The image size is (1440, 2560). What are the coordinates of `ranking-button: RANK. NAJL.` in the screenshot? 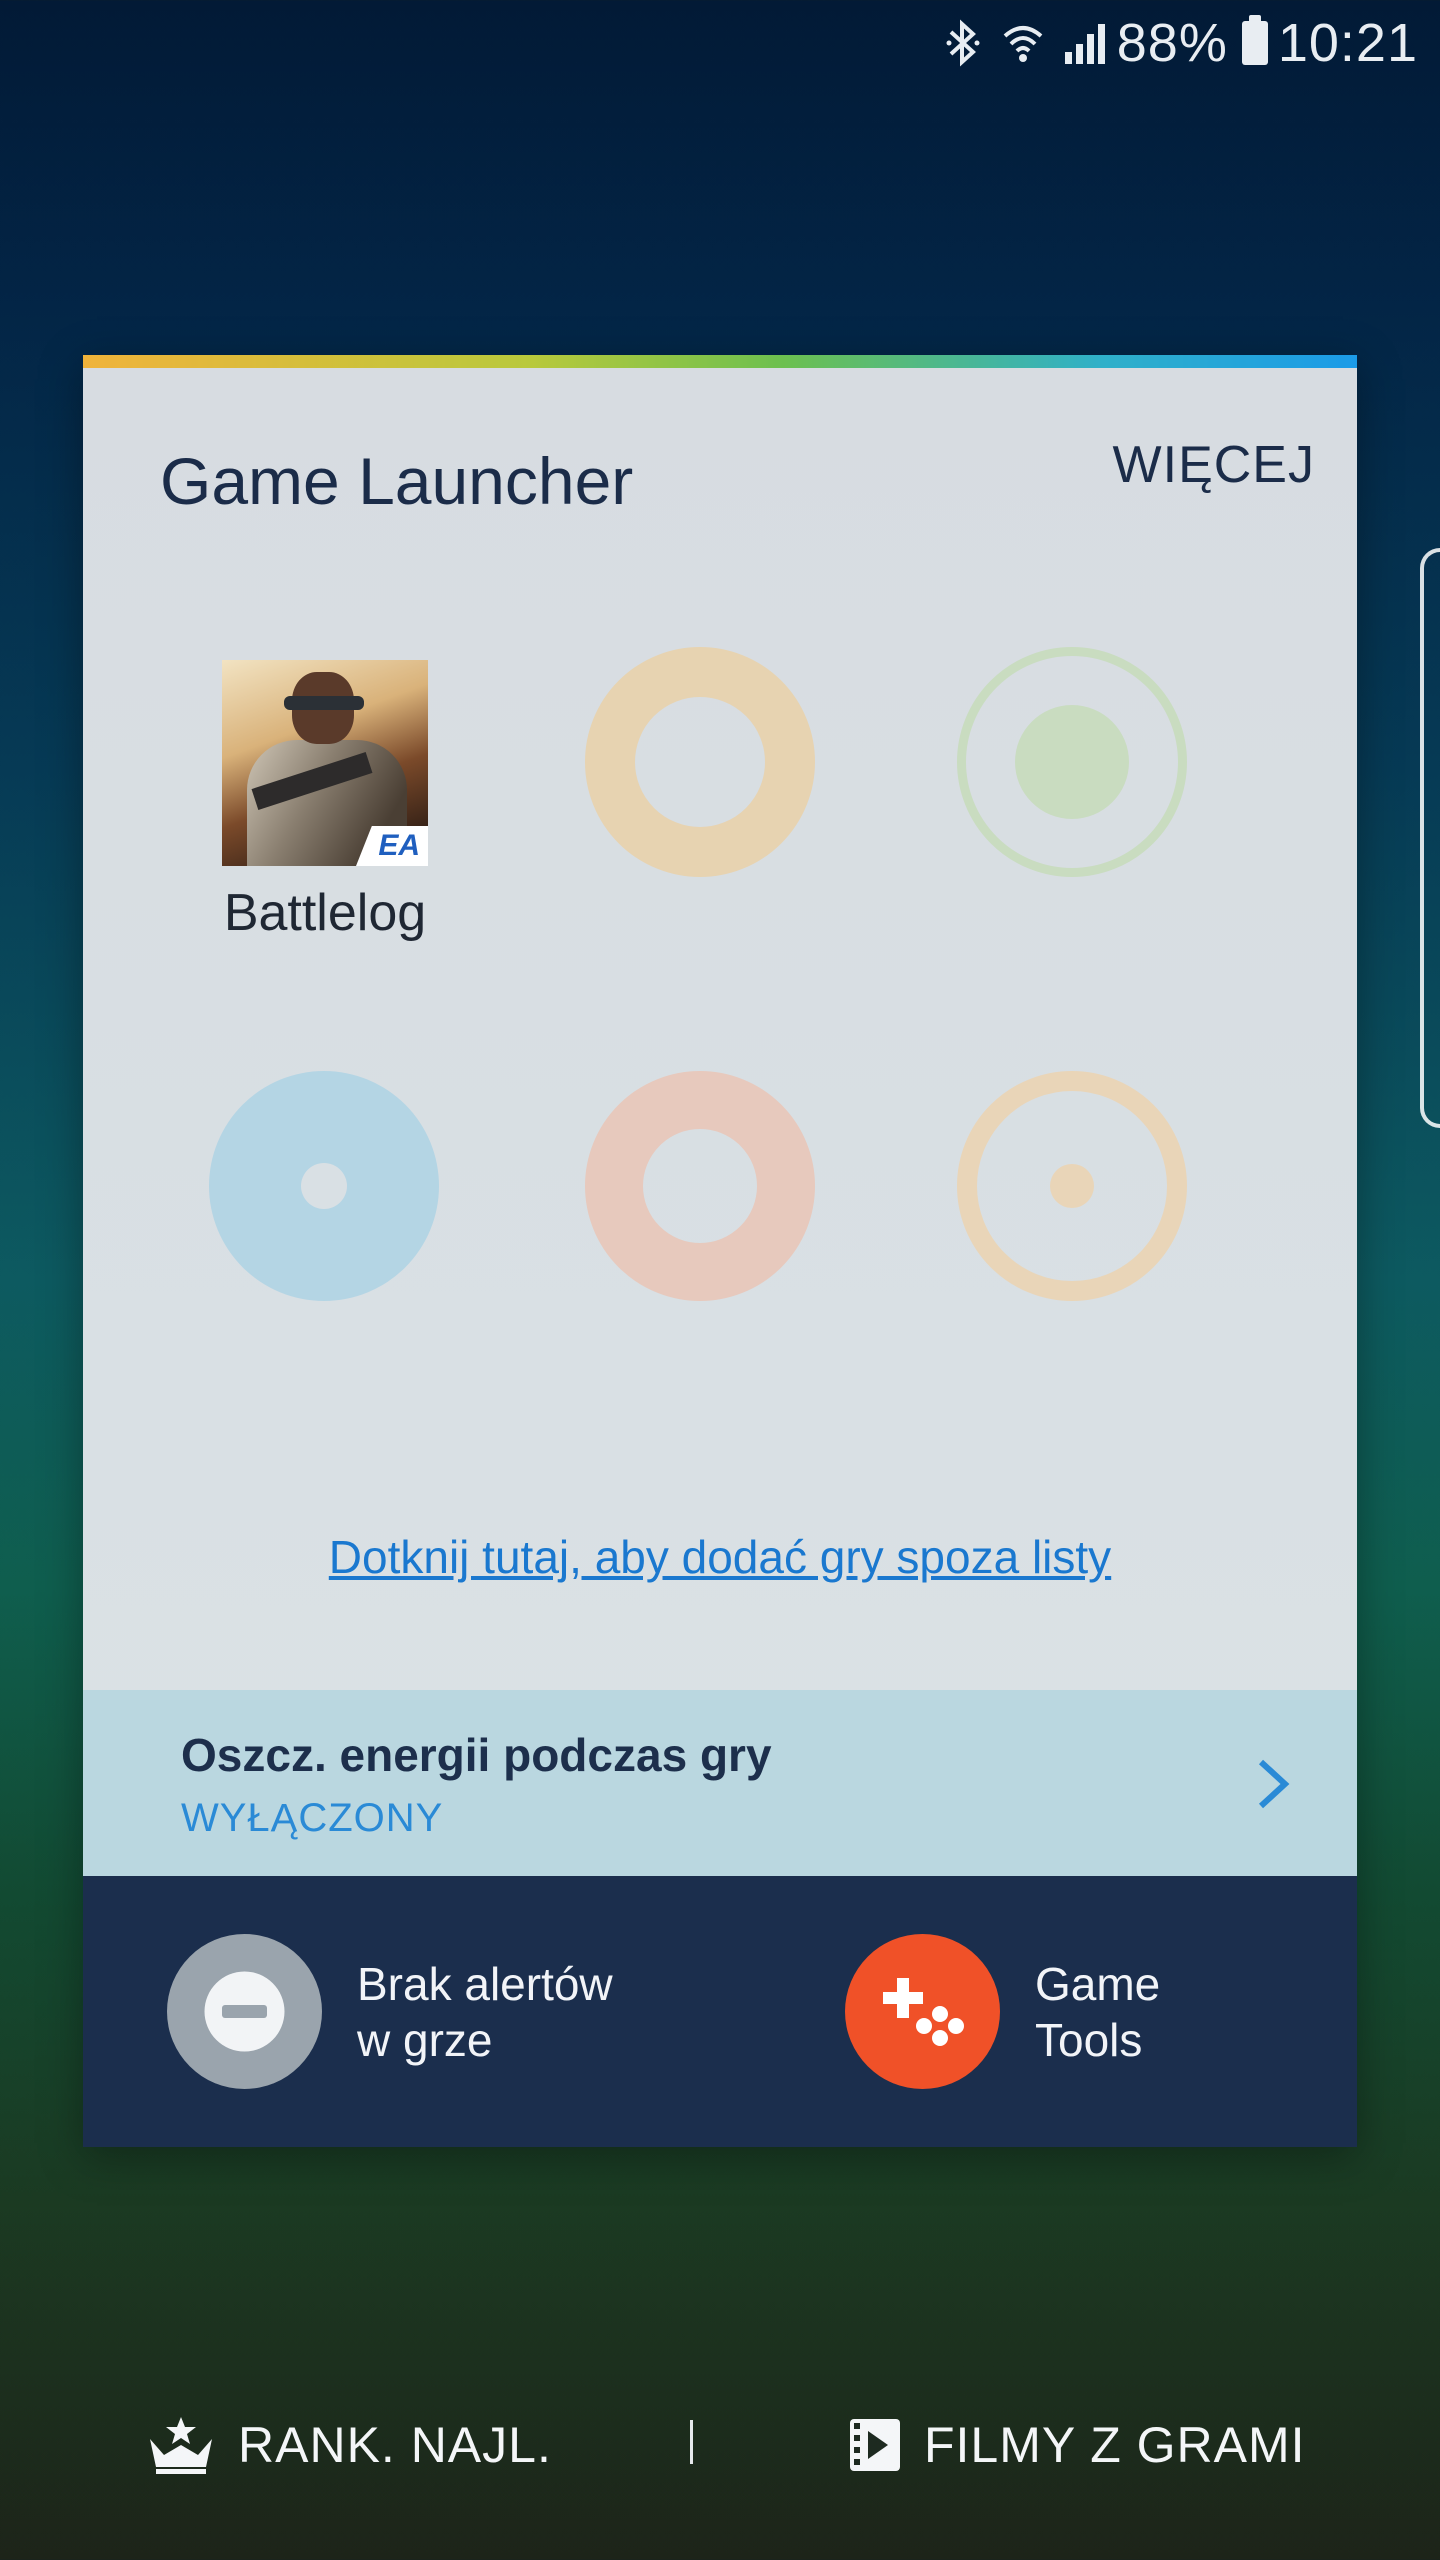 It's located at (349, 2445).